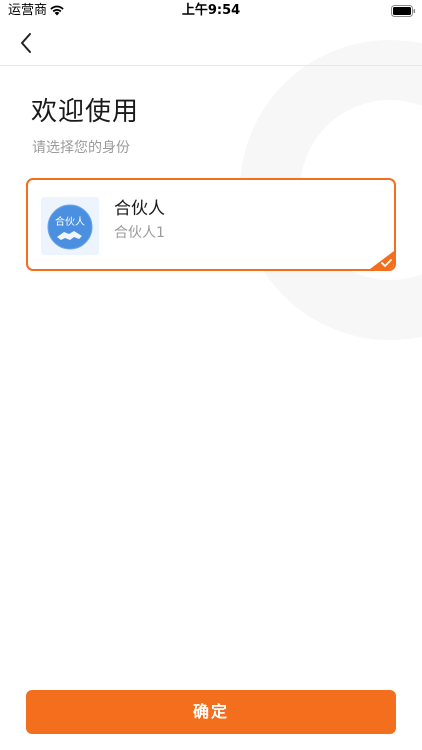  What do you see at coordinates (85, 112) in the screenshot?
I see `page-title: 欢迎使用` at bounding box center [85, 112].